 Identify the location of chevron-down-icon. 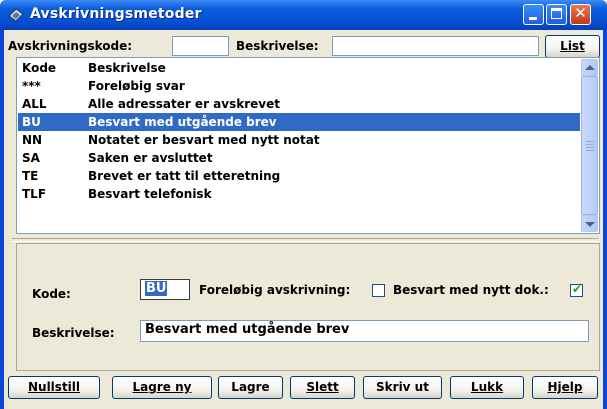
(590, 224).